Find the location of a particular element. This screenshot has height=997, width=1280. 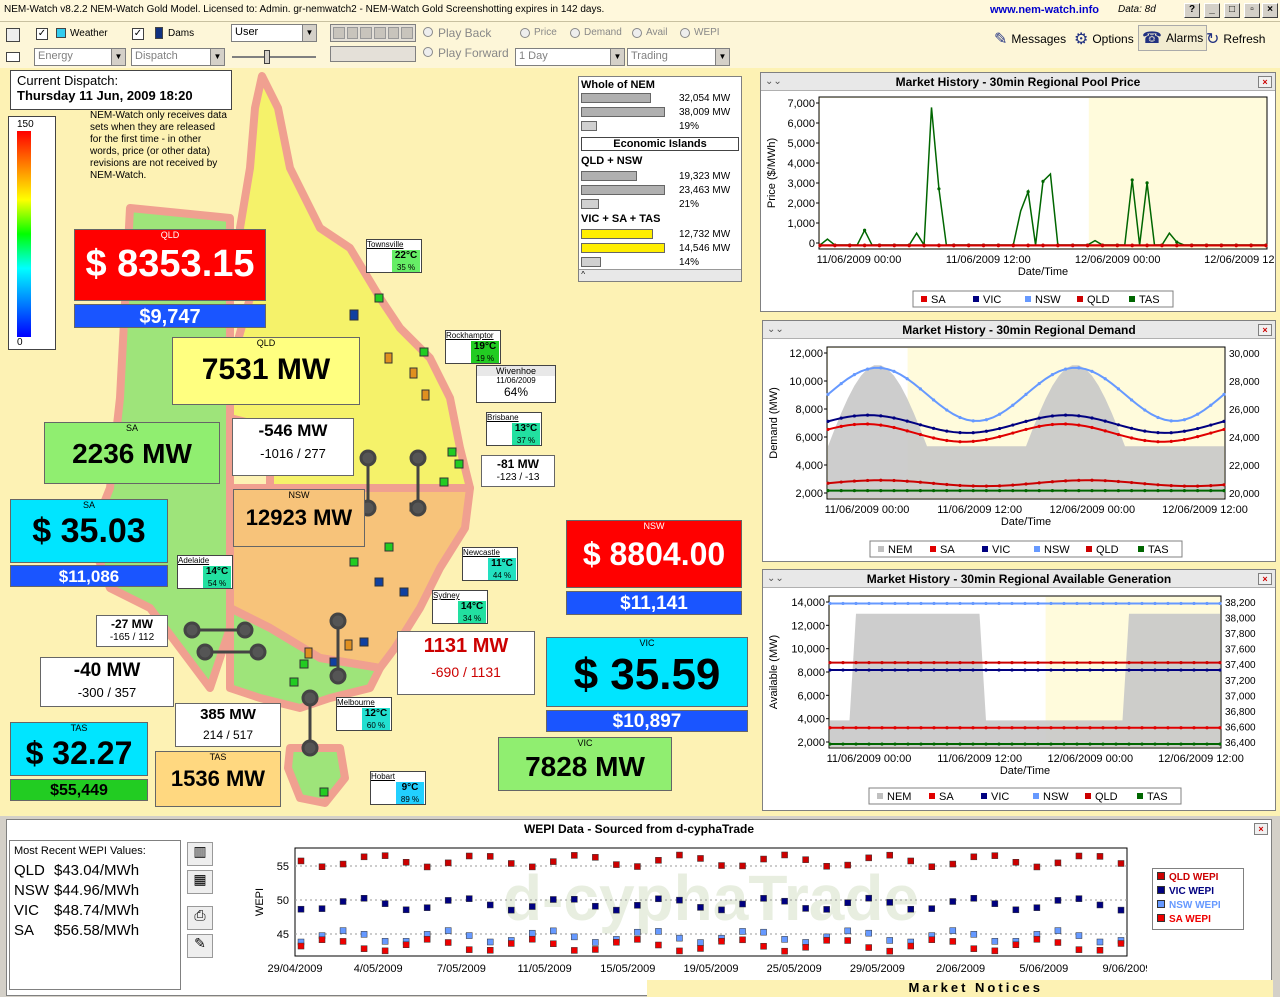

play-back-radio is located at coordinates (428, 32).